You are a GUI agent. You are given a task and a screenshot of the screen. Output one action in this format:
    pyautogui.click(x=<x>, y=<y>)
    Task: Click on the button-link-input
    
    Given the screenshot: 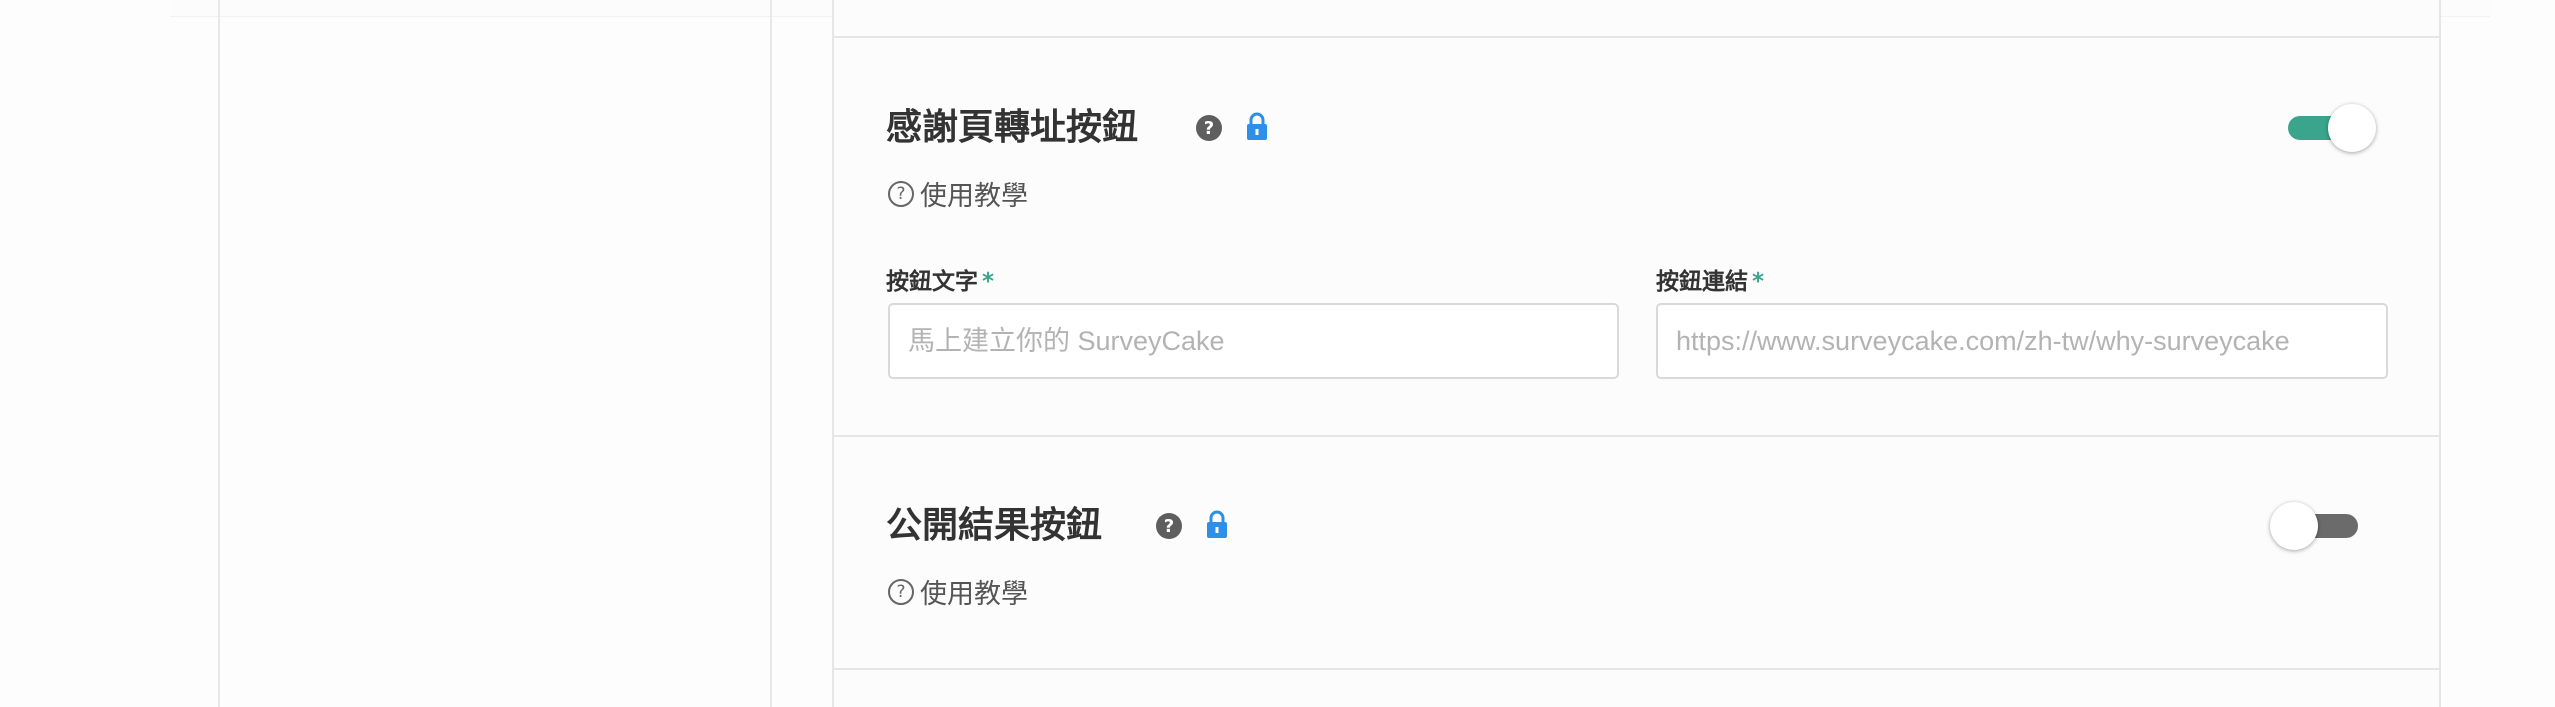 What is the action you would take?
    pyautogui.click(x=2022, y=341)
    